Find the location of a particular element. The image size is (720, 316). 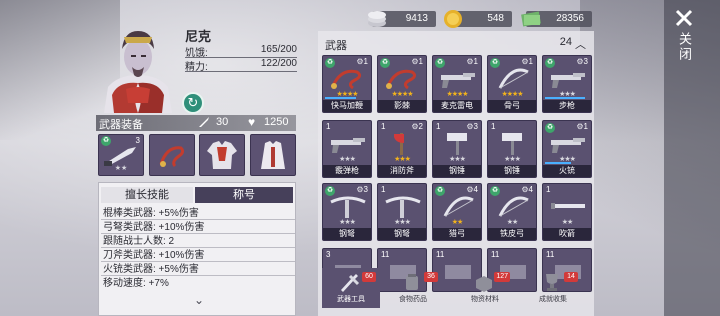

chevron-up-icon: ︿ is located at coordinates (580, 44).